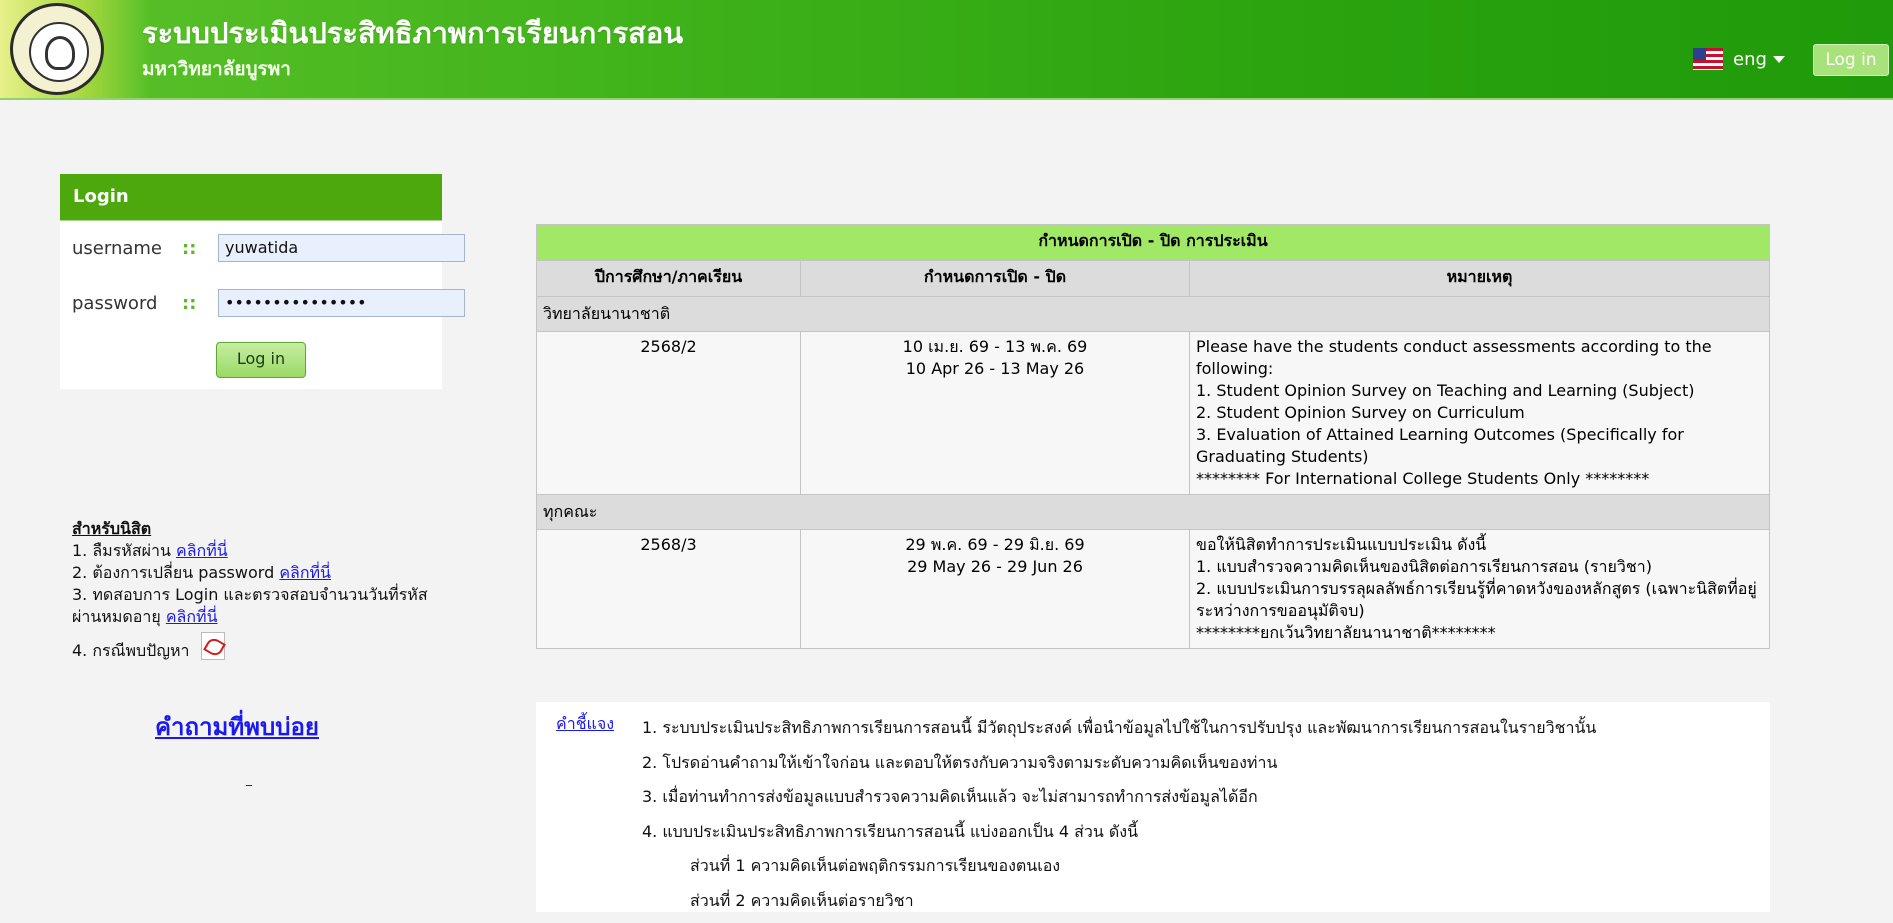 The height and width of the screenshot is (923, 1893). Describe the element at coordinates (1708, 59) in the screenshot. I see `us-flag-icon` at that location.